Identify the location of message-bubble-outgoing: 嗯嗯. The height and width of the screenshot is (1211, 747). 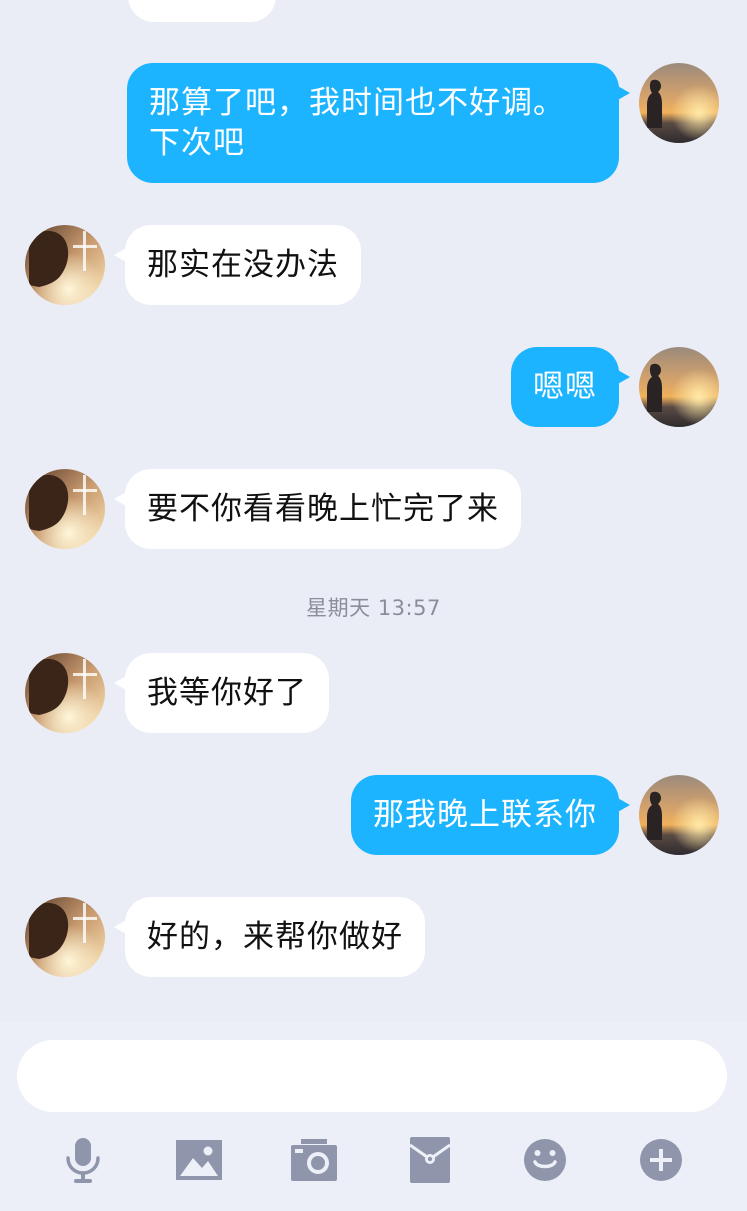
(570, 387).